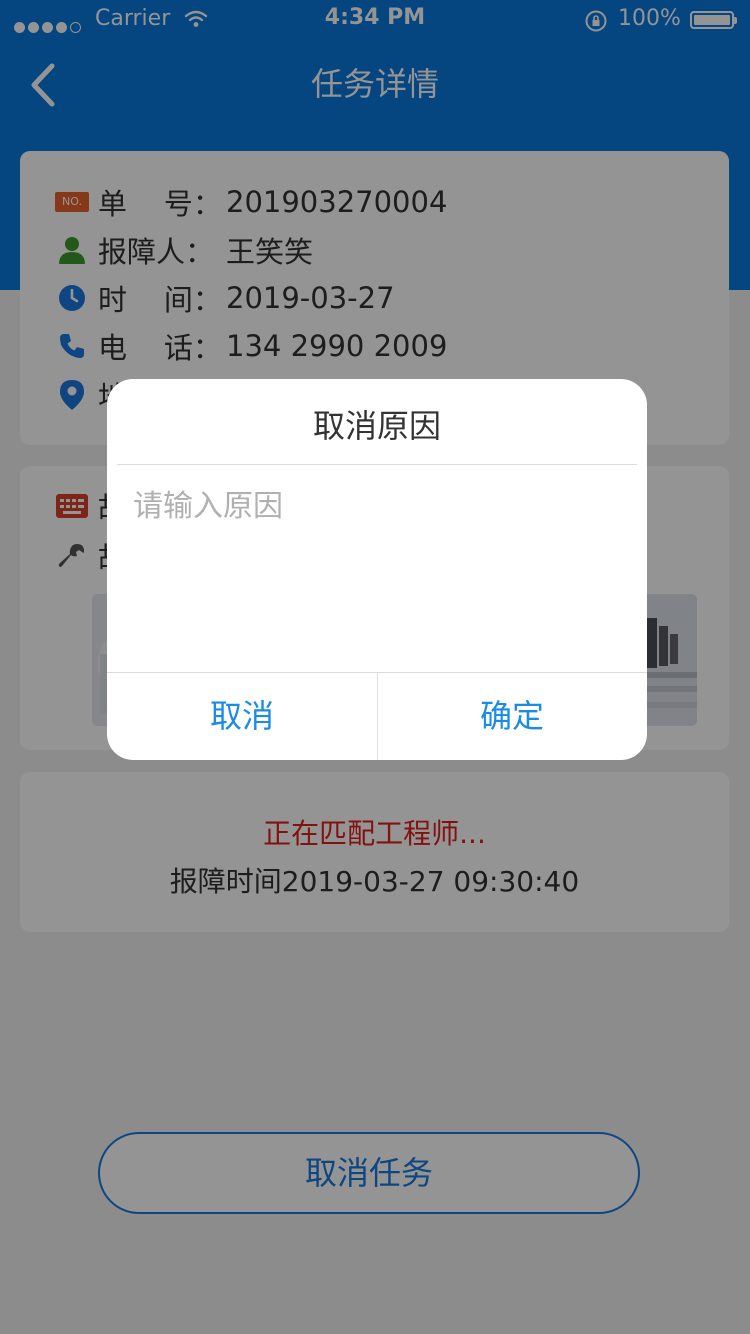 The height and width of the screenshot is (1334, 750). Describe the element at coordinates (376, 426) in the screenshot. I see `dialog-title: 取消原因` at that location.